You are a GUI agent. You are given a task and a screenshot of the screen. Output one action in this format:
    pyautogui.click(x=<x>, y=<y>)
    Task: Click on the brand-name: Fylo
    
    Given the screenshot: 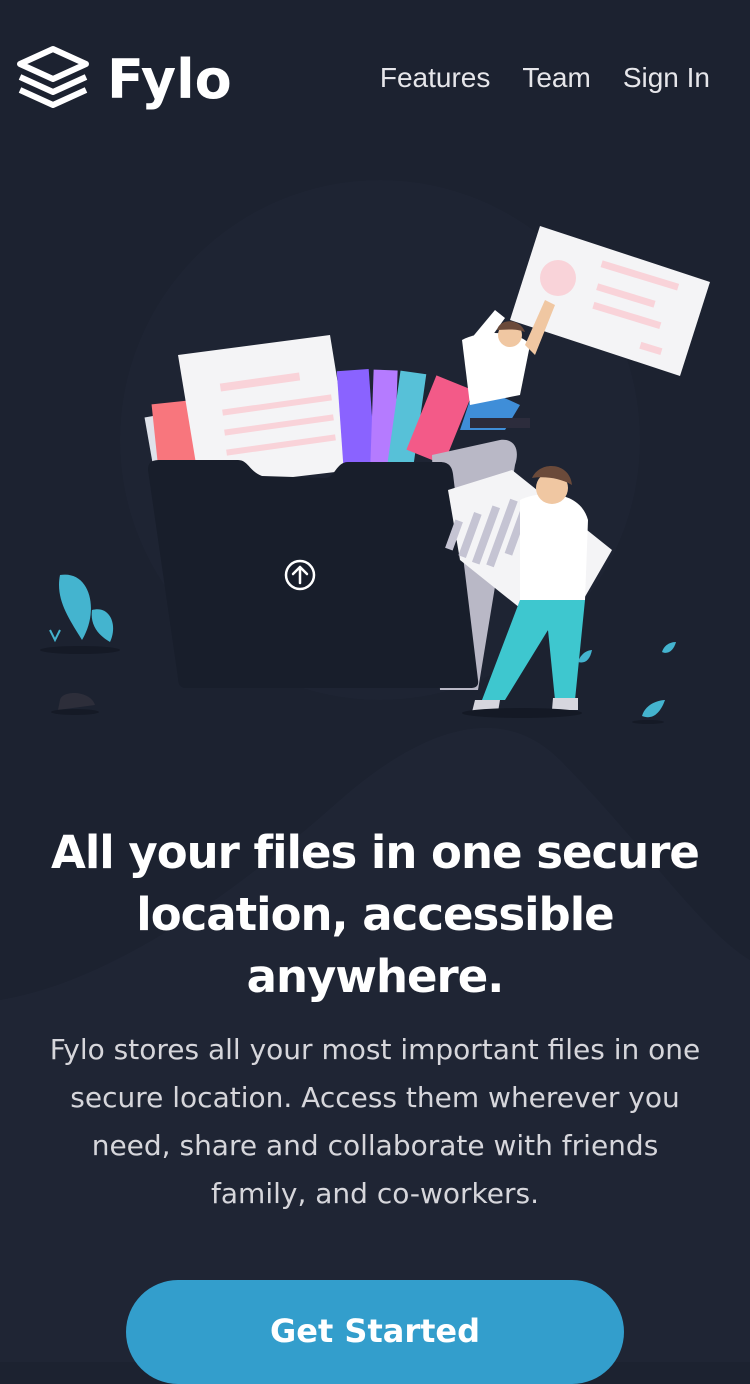 What is the action you would take?
    pyautogui.click(x=169, y=79)
    